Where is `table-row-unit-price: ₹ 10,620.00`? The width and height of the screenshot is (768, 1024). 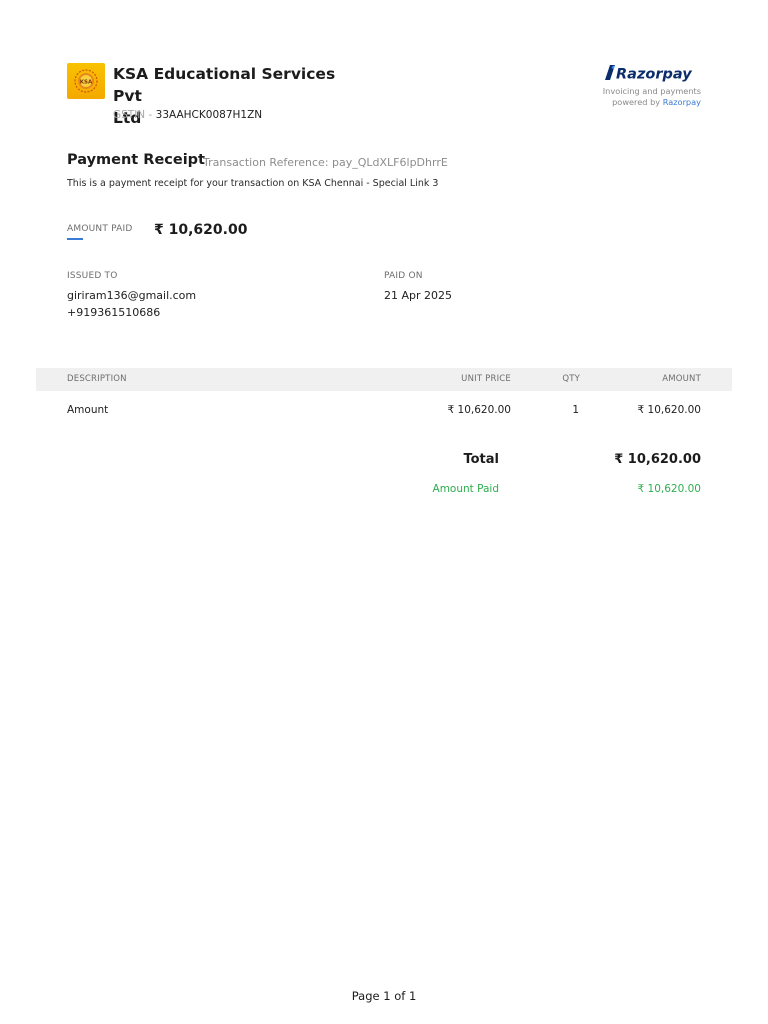
table-row-unit-price: ₹ 10,620.00 is located at coordinates (479, 410).